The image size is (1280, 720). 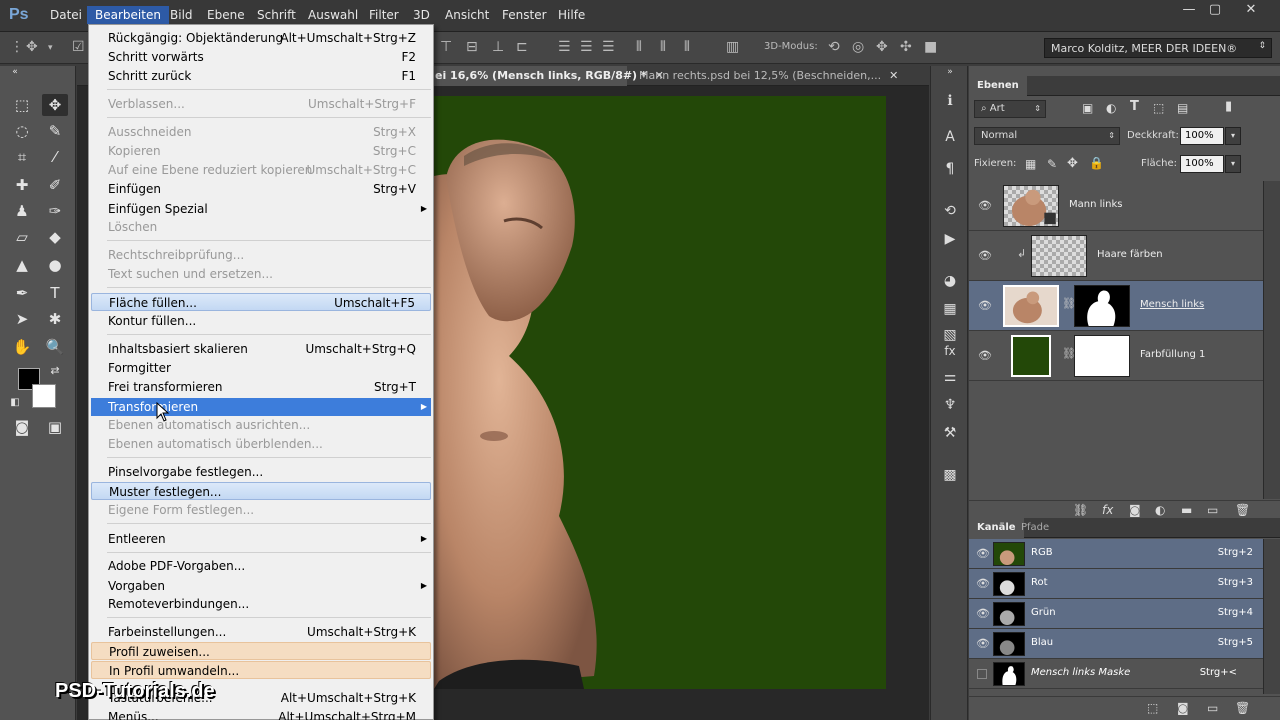 What do you see at coordinates (522, 47) in the screenshot?
I see `align-left-icon: ⊏` at bounding box center [522, 47].